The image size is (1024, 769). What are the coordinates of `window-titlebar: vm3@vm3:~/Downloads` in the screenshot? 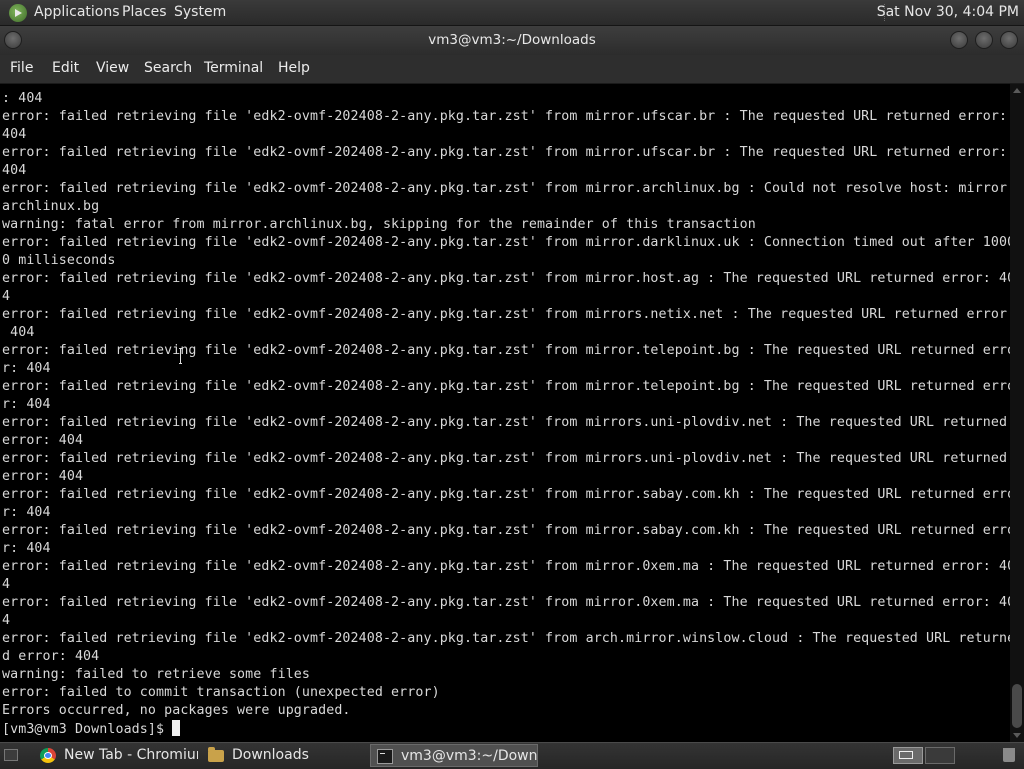 It's located at (512, 40).